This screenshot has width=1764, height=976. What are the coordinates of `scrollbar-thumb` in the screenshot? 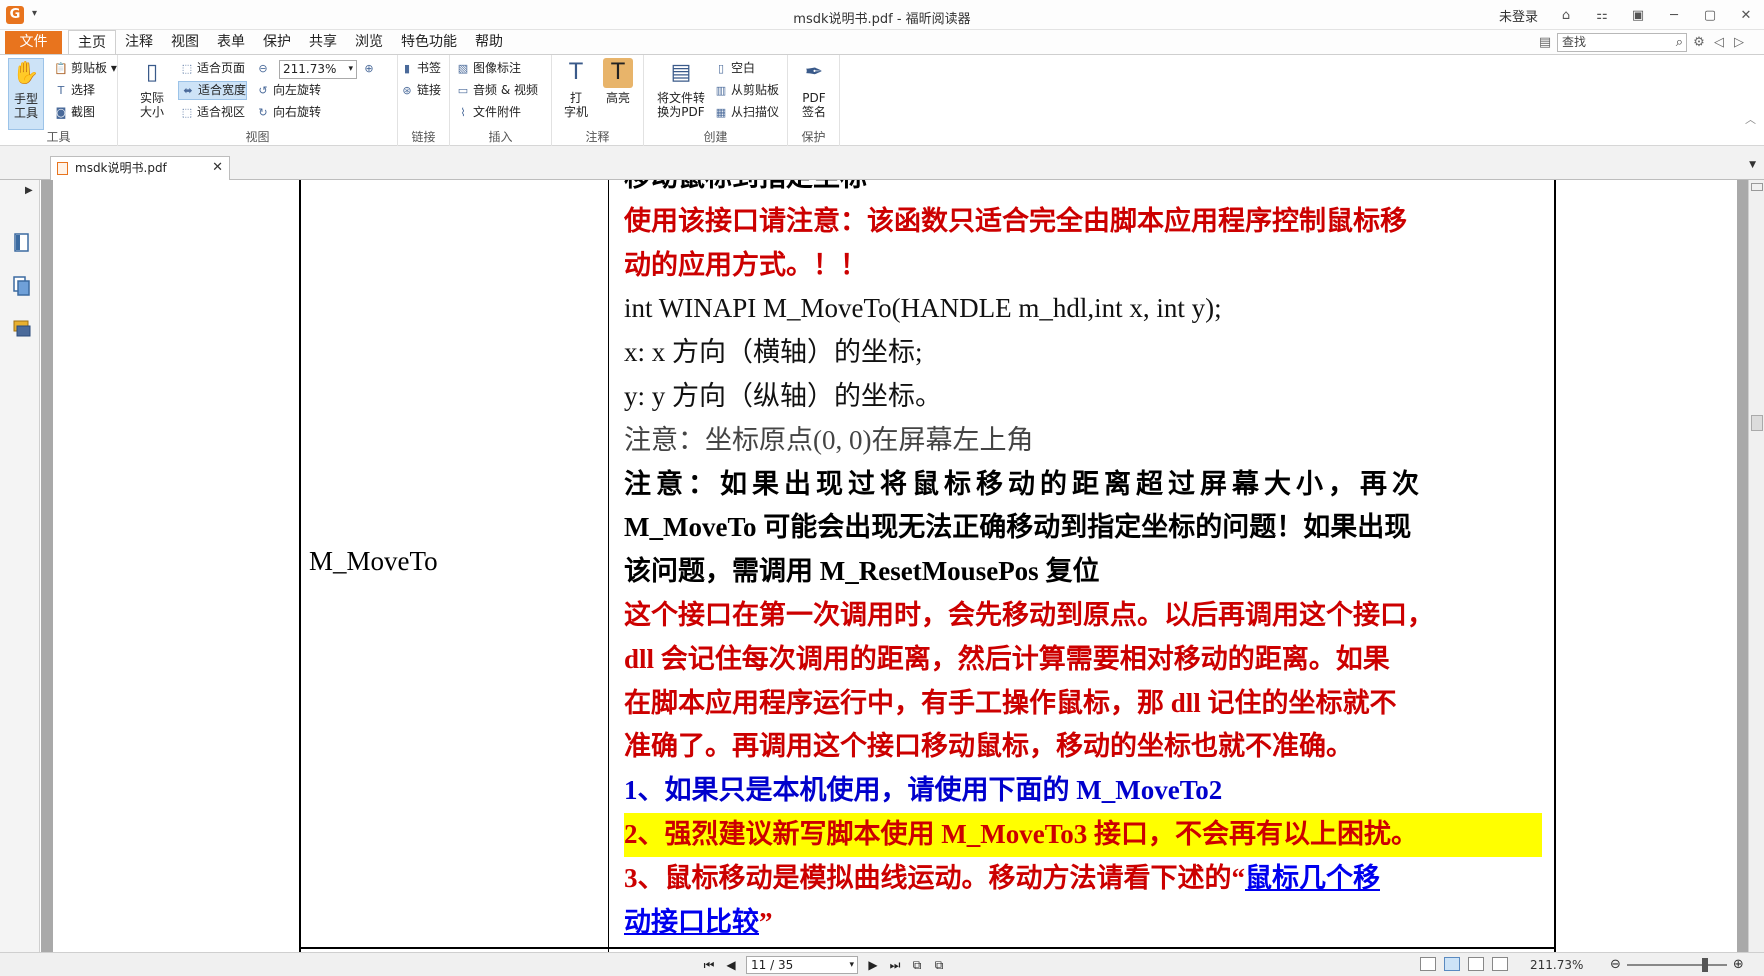 It's located at (1757, 423).